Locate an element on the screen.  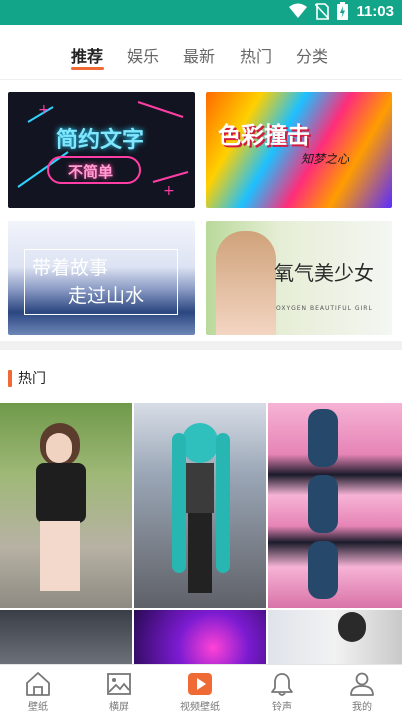
banner-title: 氧气美少女 is located at coordinates (324, 273).